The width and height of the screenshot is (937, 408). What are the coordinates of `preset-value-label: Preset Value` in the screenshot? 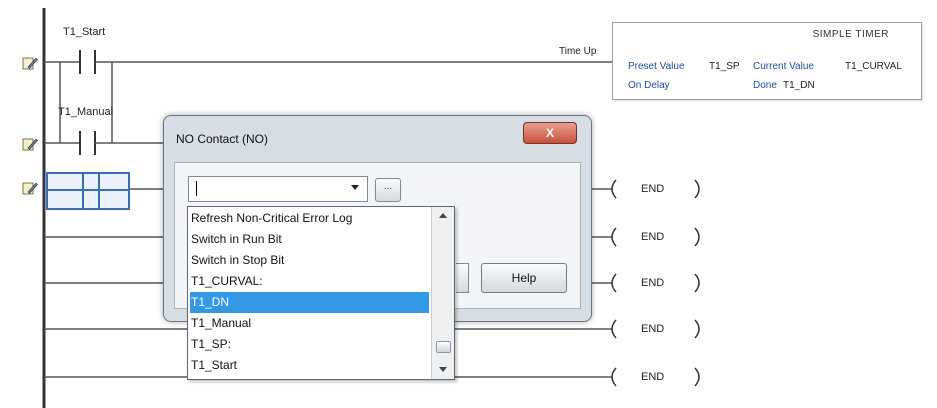 It's located at (656, 66).